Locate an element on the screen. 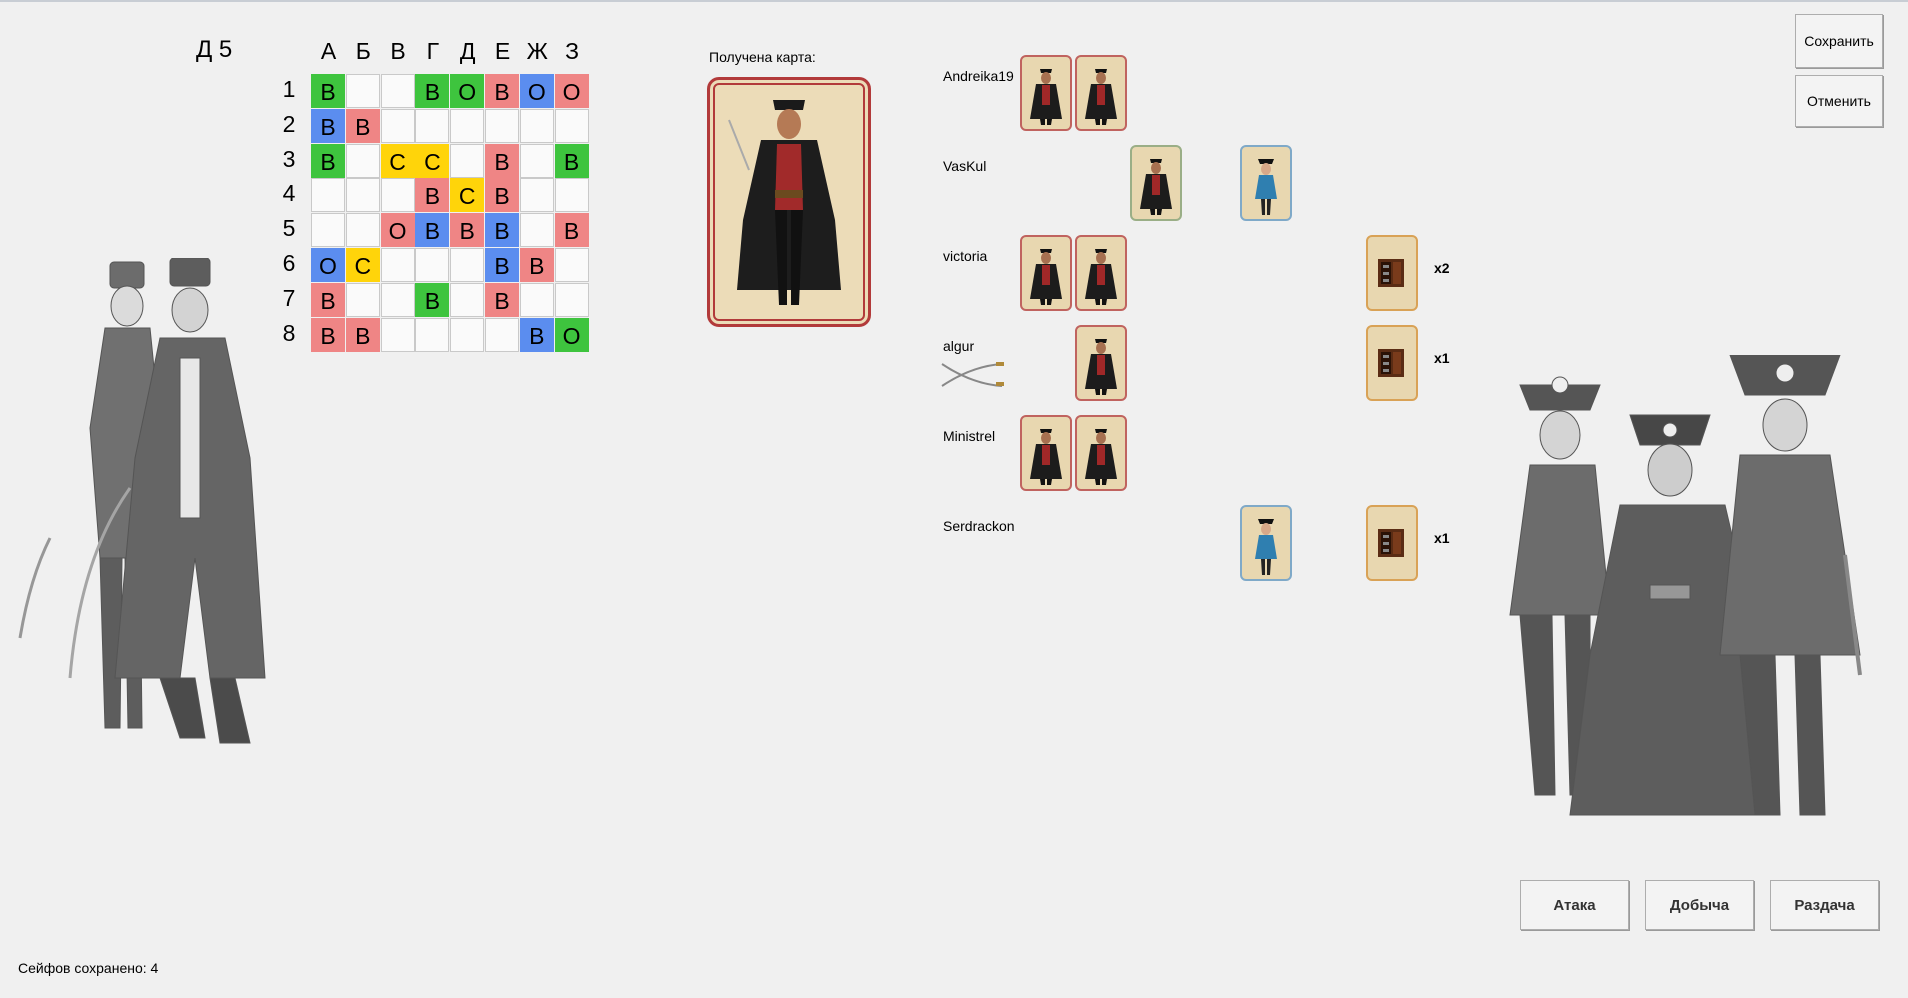 The height and width of the screenshot is (998, 1908). player-name: VasKul is located at coordinates (965, 166).